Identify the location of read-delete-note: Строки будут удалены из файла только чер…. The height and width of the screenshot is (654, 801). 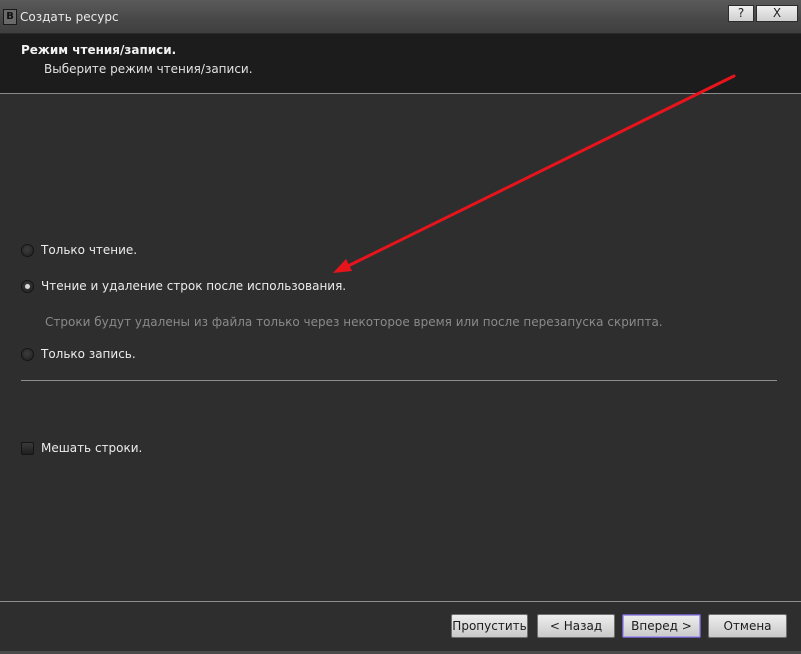
(354, 322).